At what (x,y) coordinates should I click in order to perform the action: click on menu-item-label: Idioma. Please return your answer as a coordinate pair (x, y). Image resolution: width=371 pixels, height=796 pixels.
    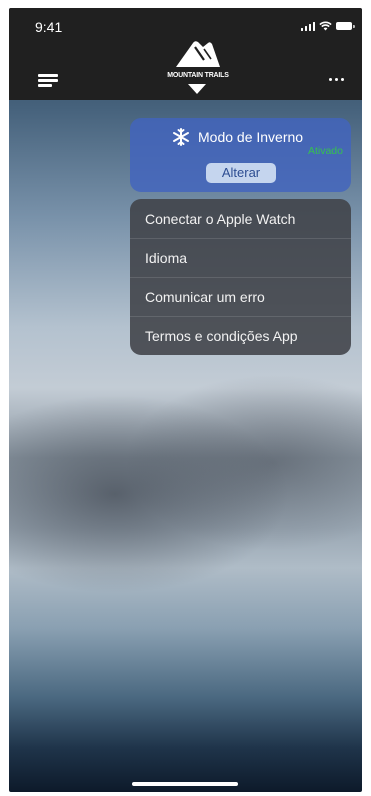
    Looking at the image, I should click on (166, 258).